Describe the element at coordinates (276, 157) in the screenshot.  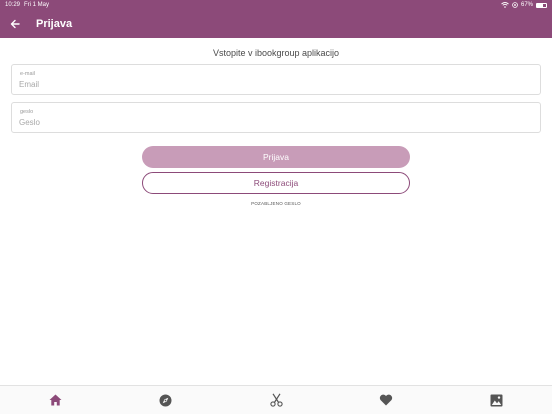
I see `login-button: Prijava` at that location.